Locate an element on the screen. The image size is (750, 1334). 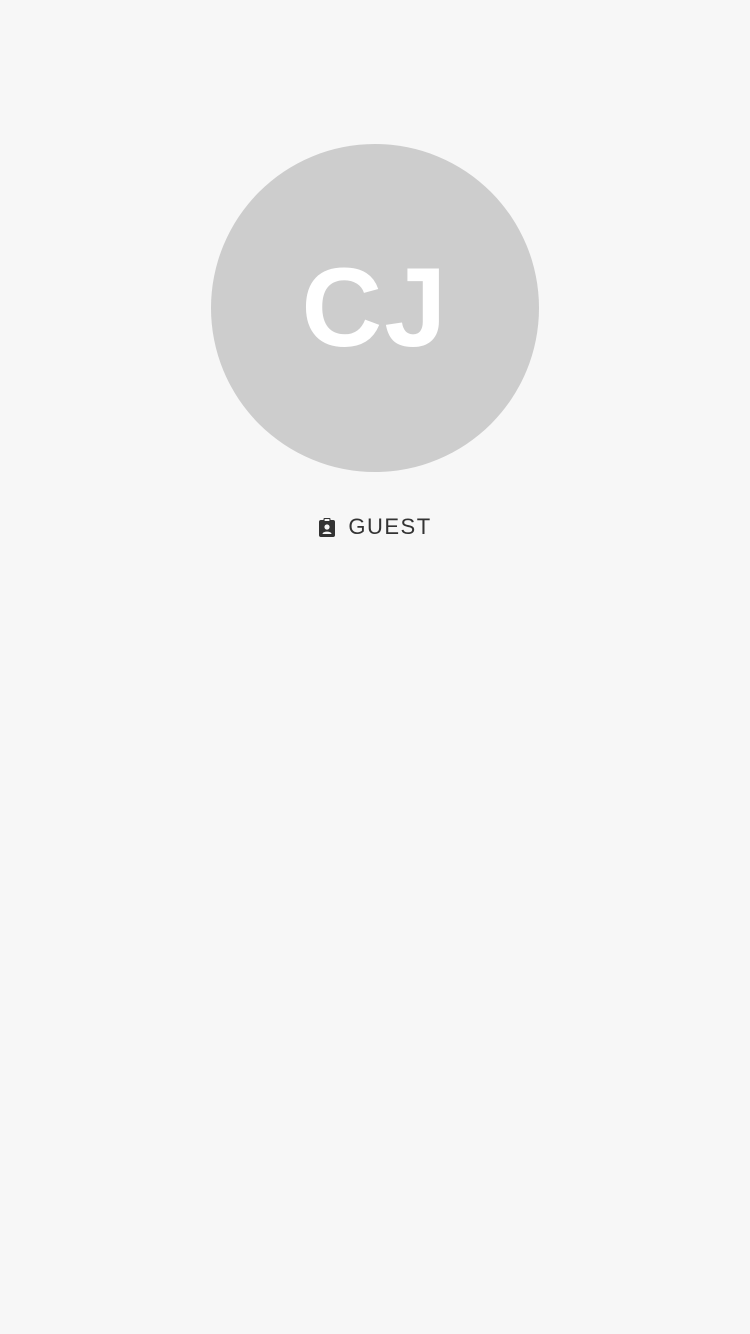
role-label: GUEST is located at coordinates (390, 526).